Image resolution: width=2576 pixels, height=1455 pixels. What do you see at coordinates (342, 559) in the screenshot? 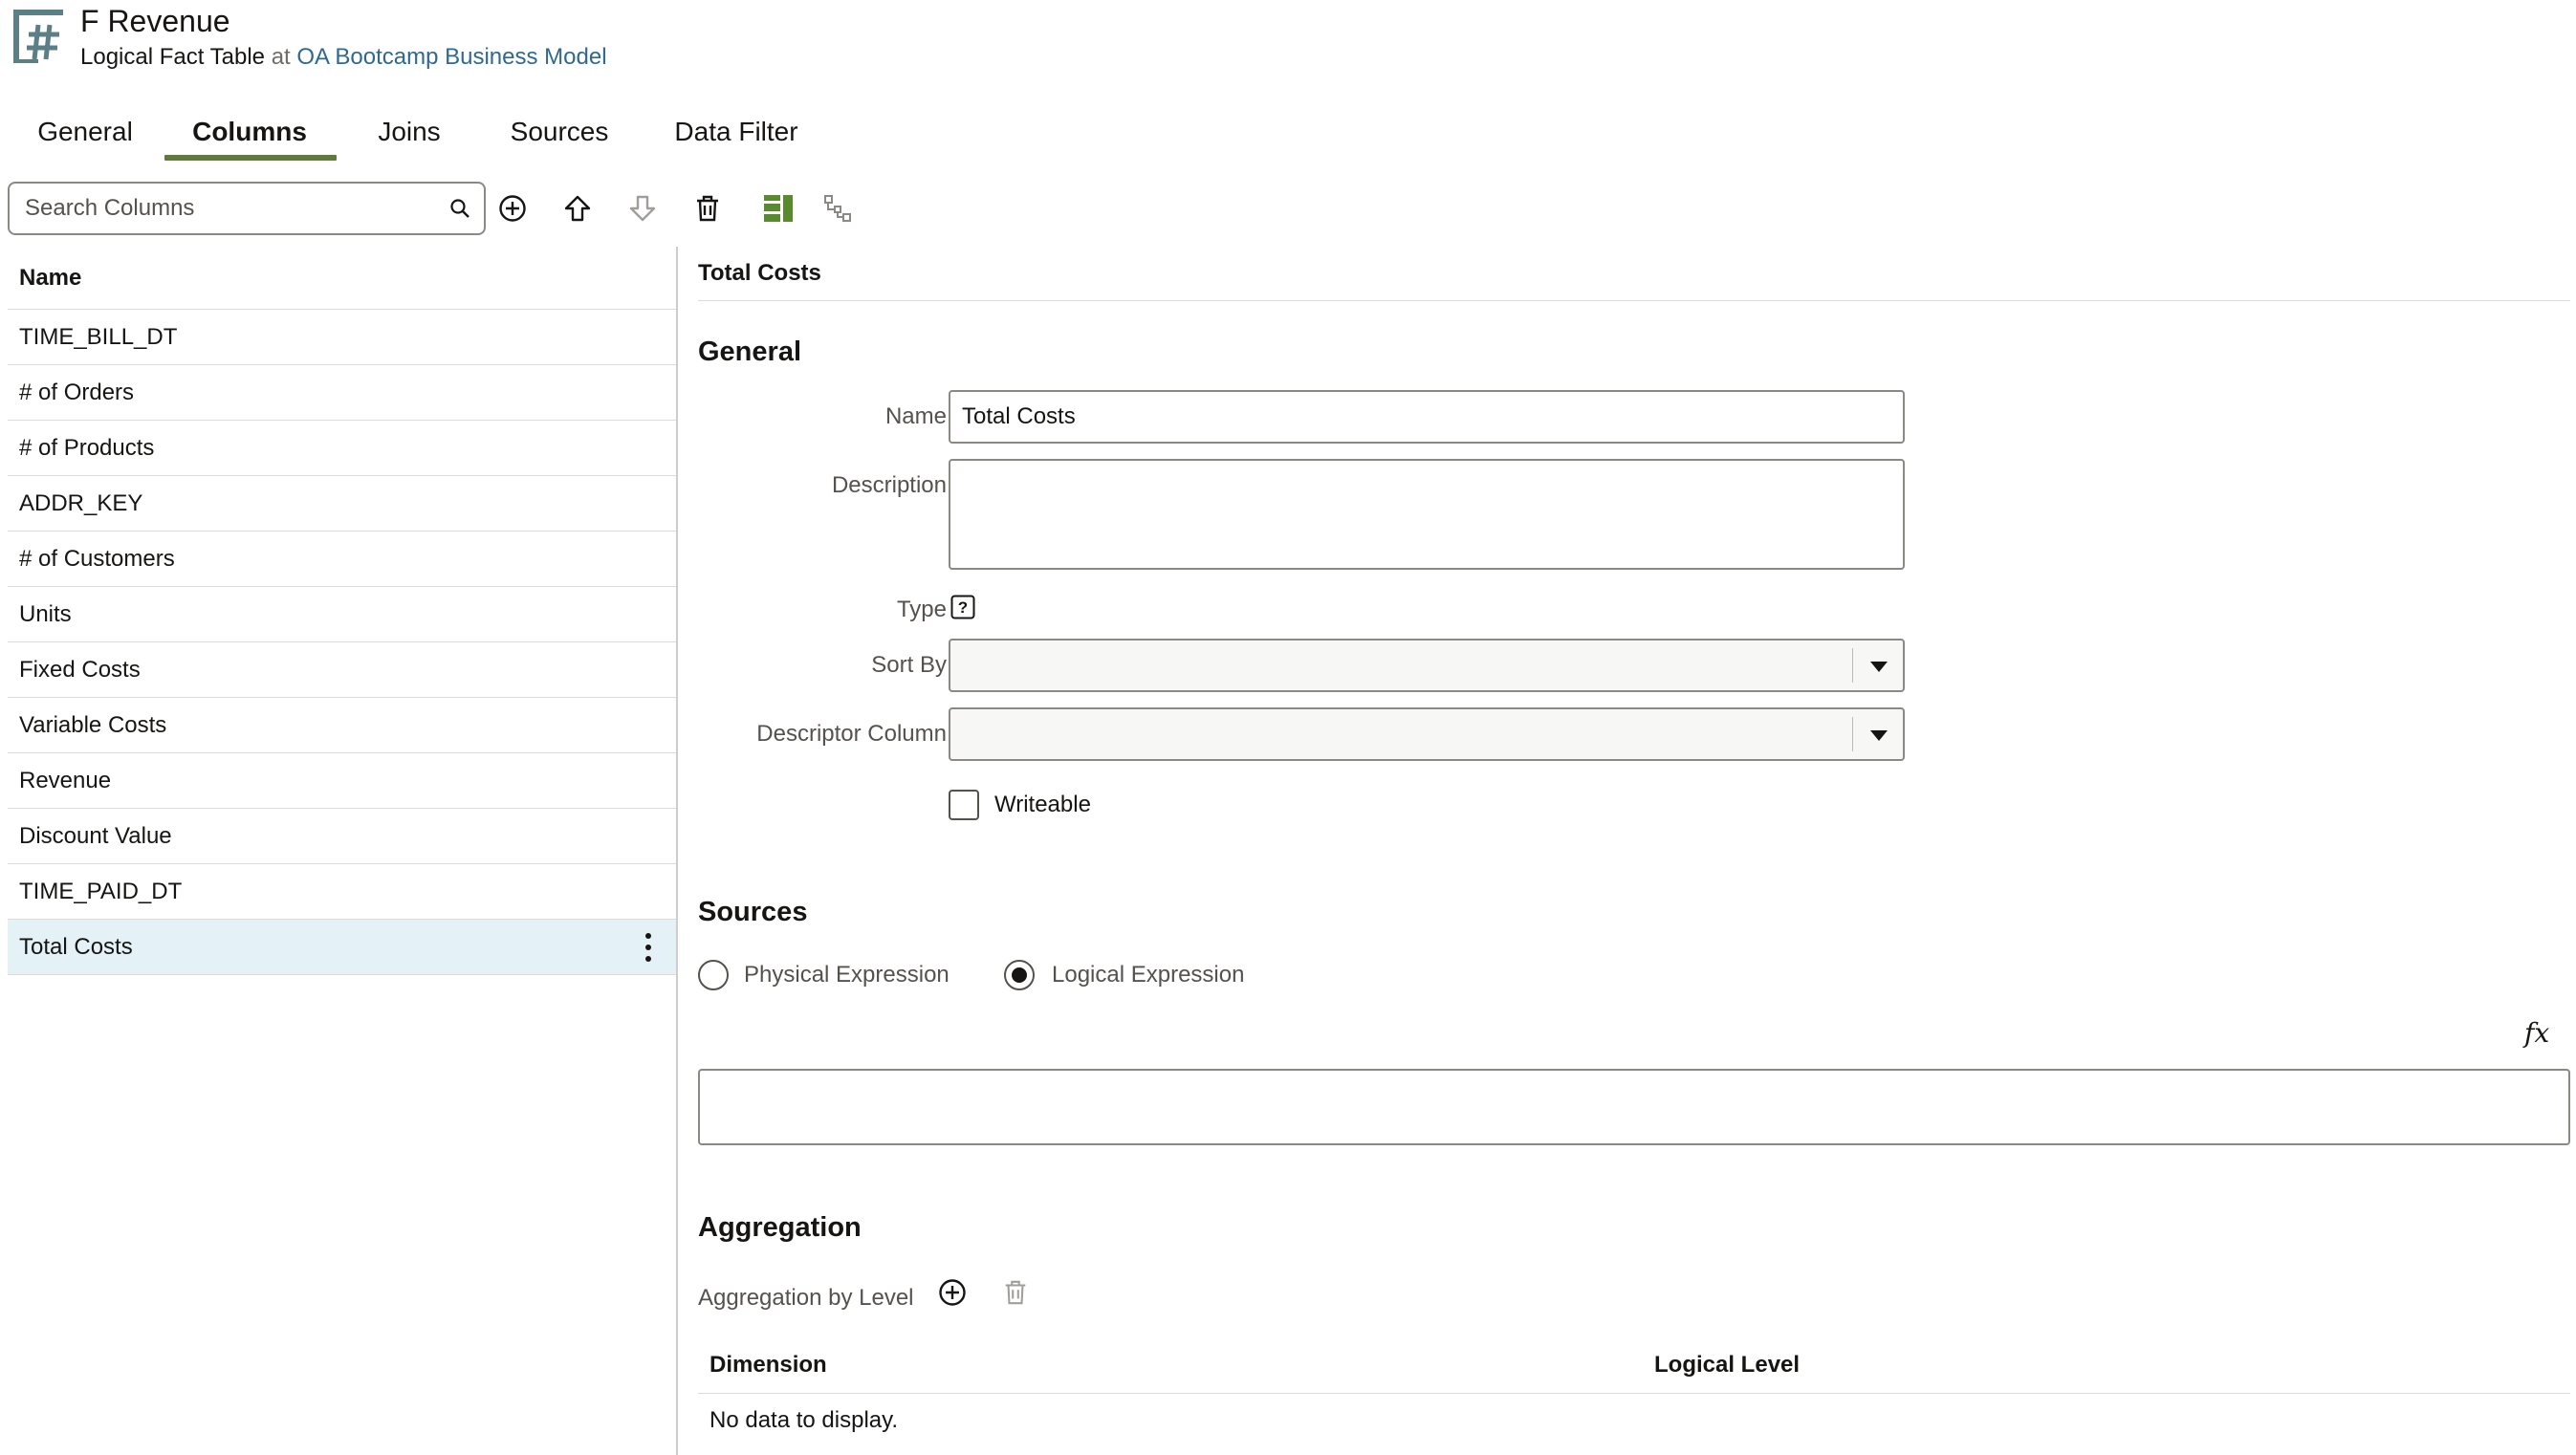
I see `list-item: # of Customers` at bounding box center [342, 559].